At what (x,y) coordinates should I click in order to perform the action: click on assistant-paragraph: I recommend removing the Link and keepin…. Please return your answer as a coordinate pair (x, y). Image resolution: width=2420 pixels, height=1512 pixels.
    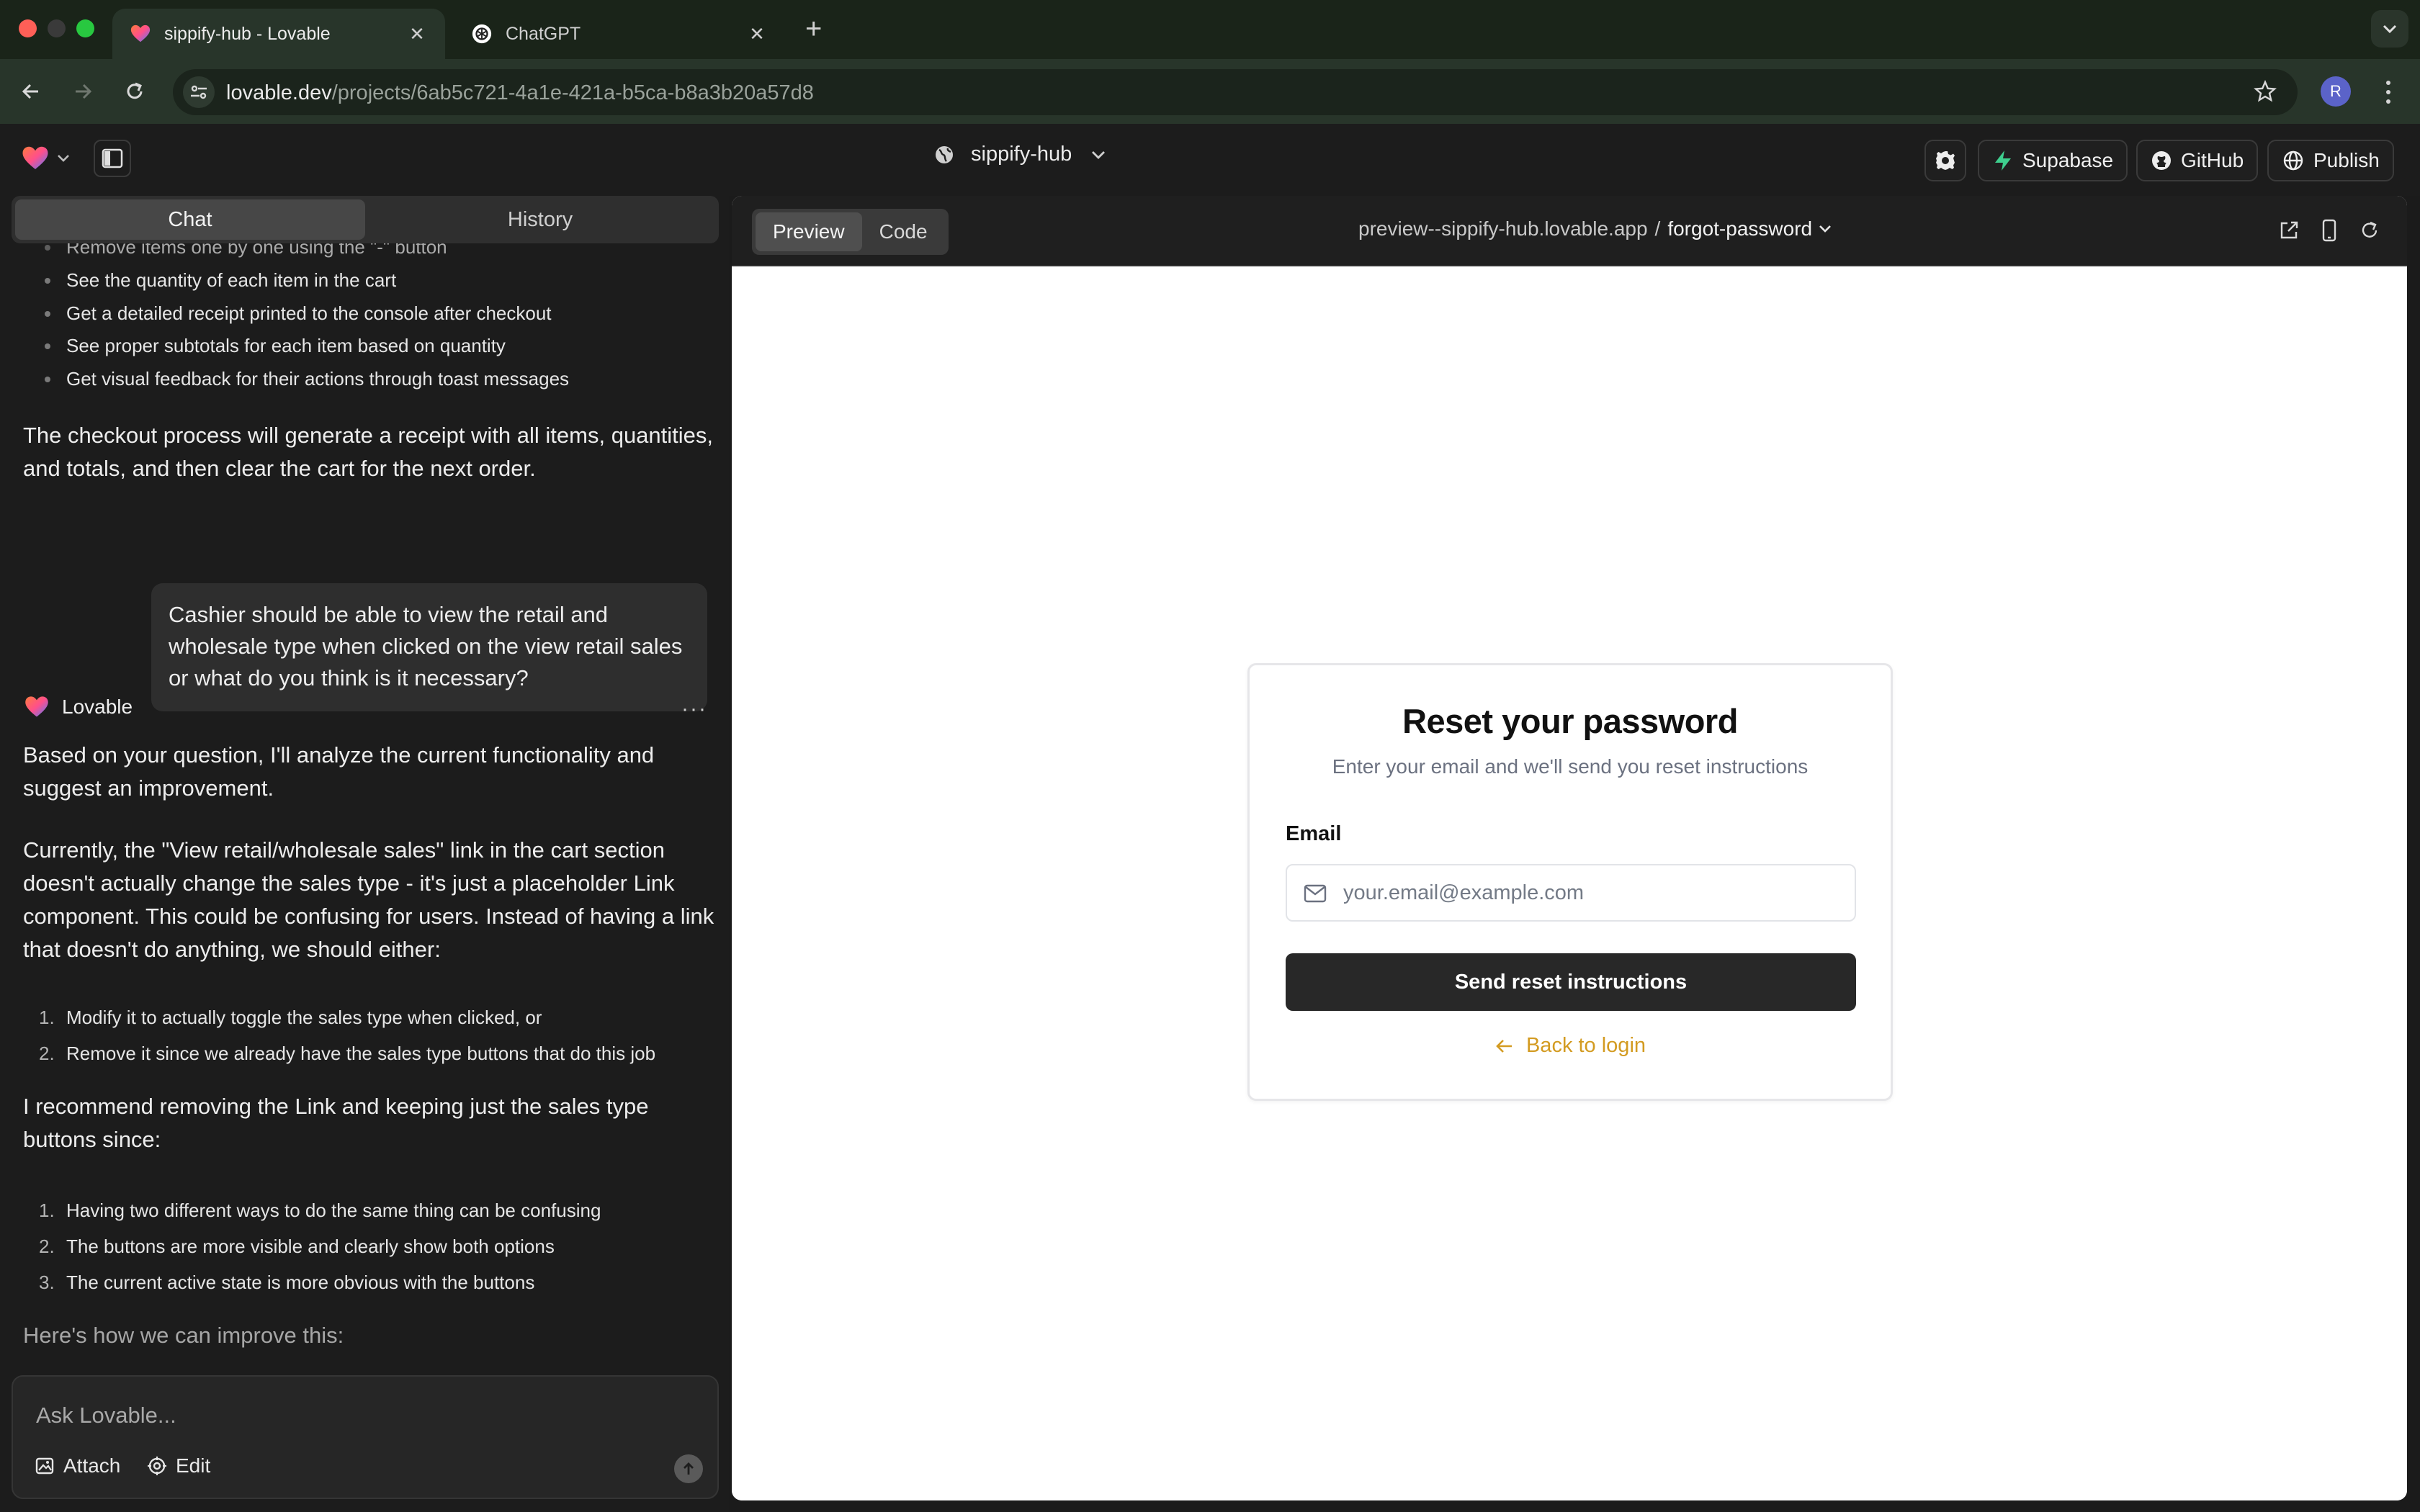
    Looking at the image, I should click on (336, 1123).